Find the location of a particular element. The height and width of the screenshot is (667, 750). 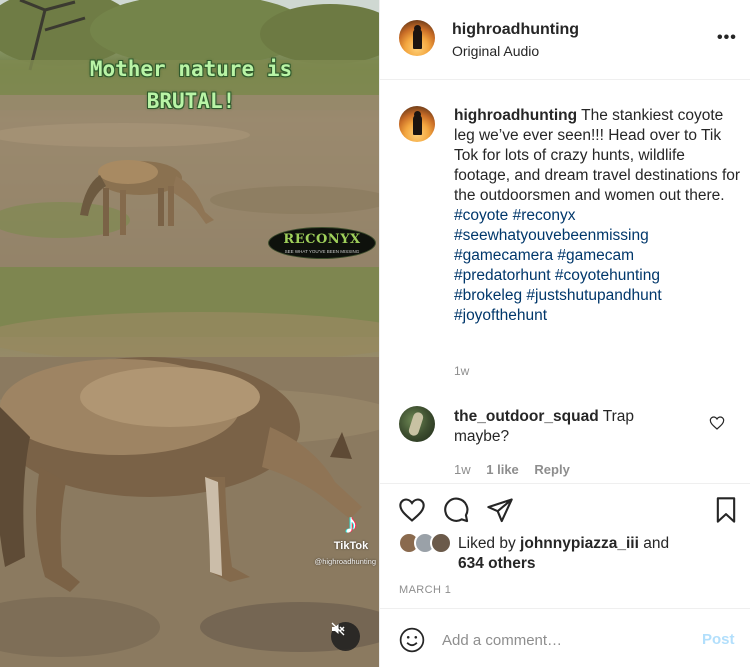

video-overlay-text-line2: BRUTAL! is located at coordinates (191, 101).